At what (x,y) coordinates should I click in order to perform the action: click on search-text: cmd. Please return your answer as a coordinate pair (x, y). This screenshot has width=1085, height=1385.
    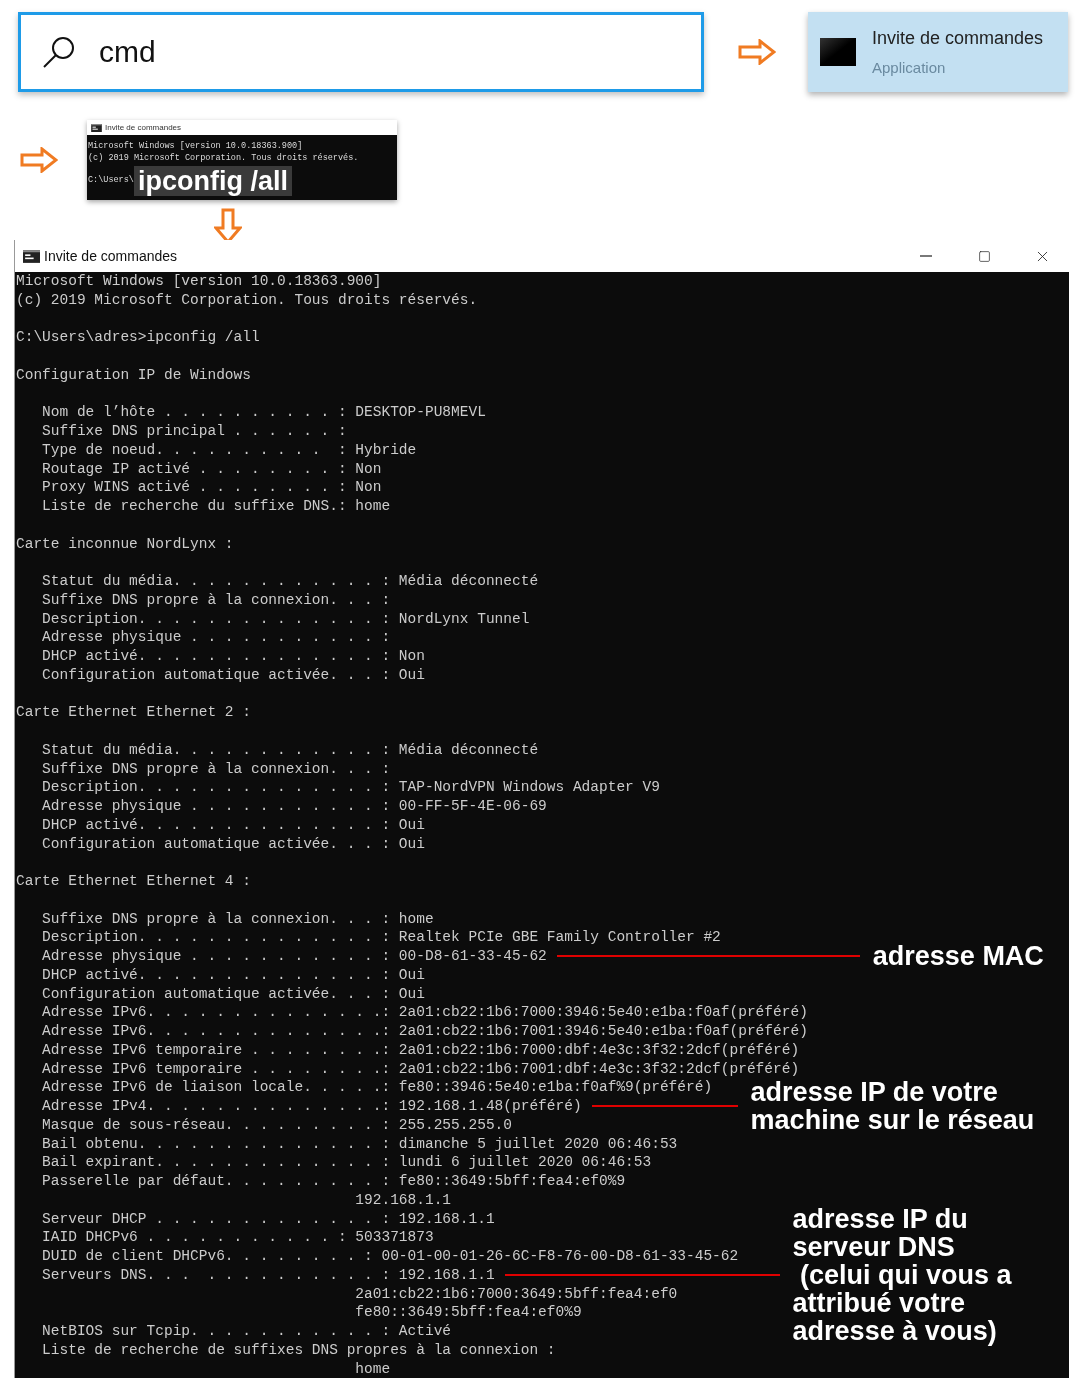
    Looking at the image, I should click on (127, 52).